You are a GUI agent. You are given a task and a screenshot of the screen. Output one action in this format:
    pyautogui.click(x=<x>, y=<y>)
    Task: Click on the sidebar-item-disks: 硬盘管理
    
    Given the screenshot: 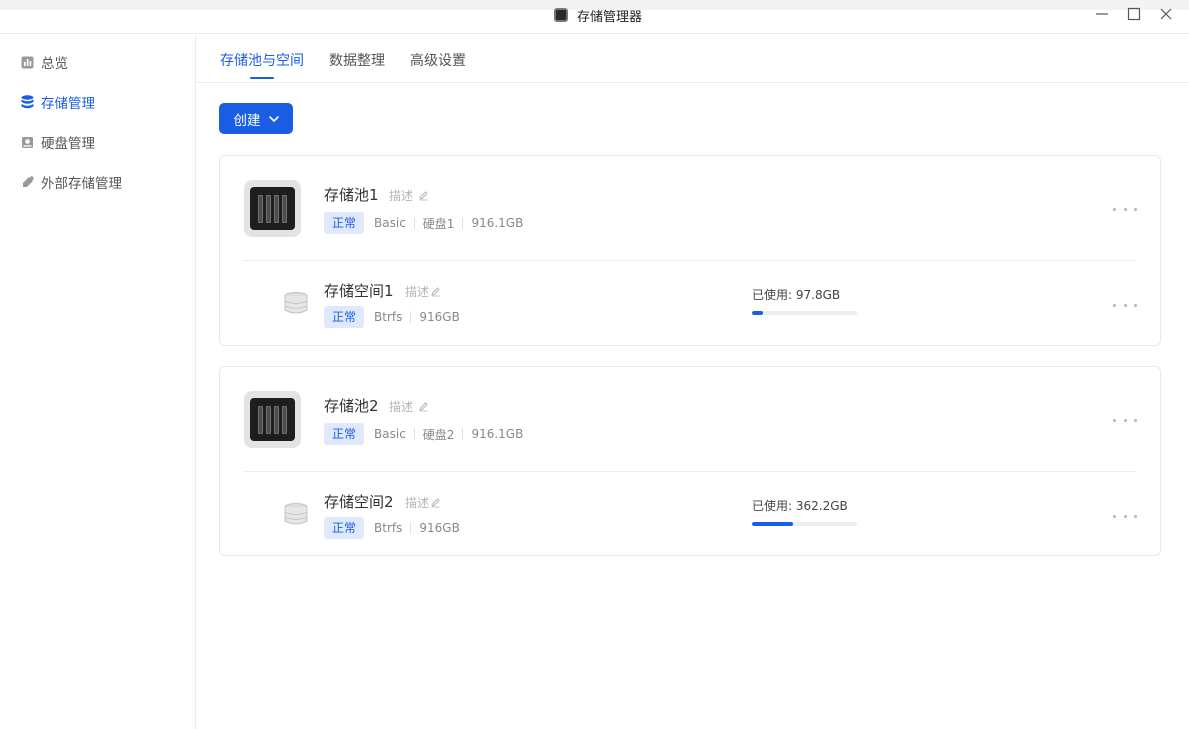 What is the action you would take?
    pyautogui.click(x=57, y=142)
    